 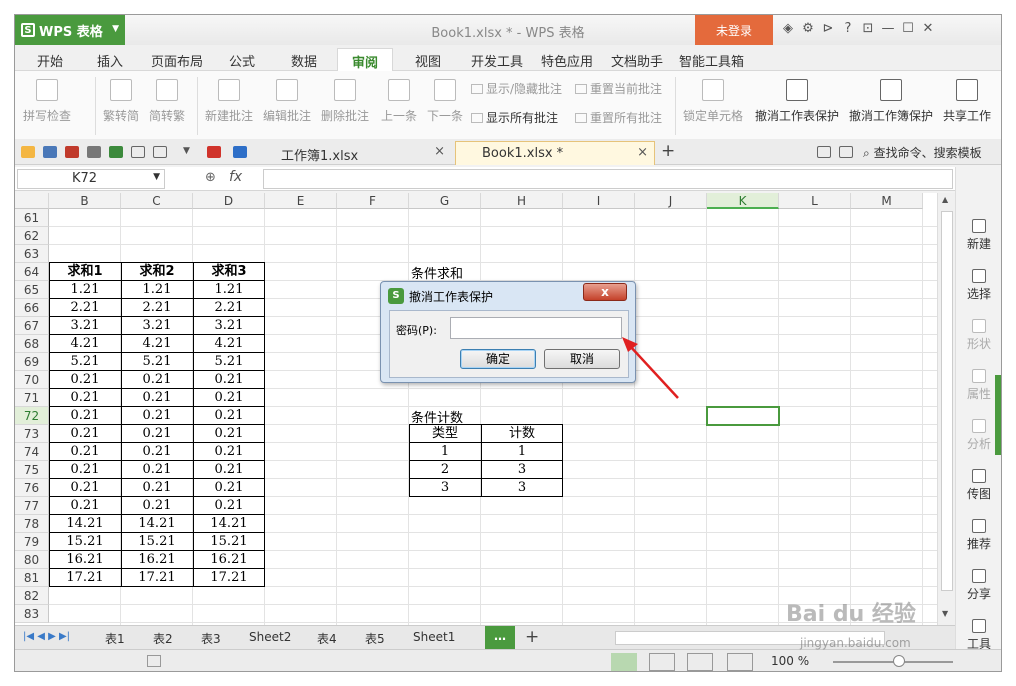 I want to click on file-tab-workbook1: 工作簿1.xlsx ×, so click(x=353, y=153).